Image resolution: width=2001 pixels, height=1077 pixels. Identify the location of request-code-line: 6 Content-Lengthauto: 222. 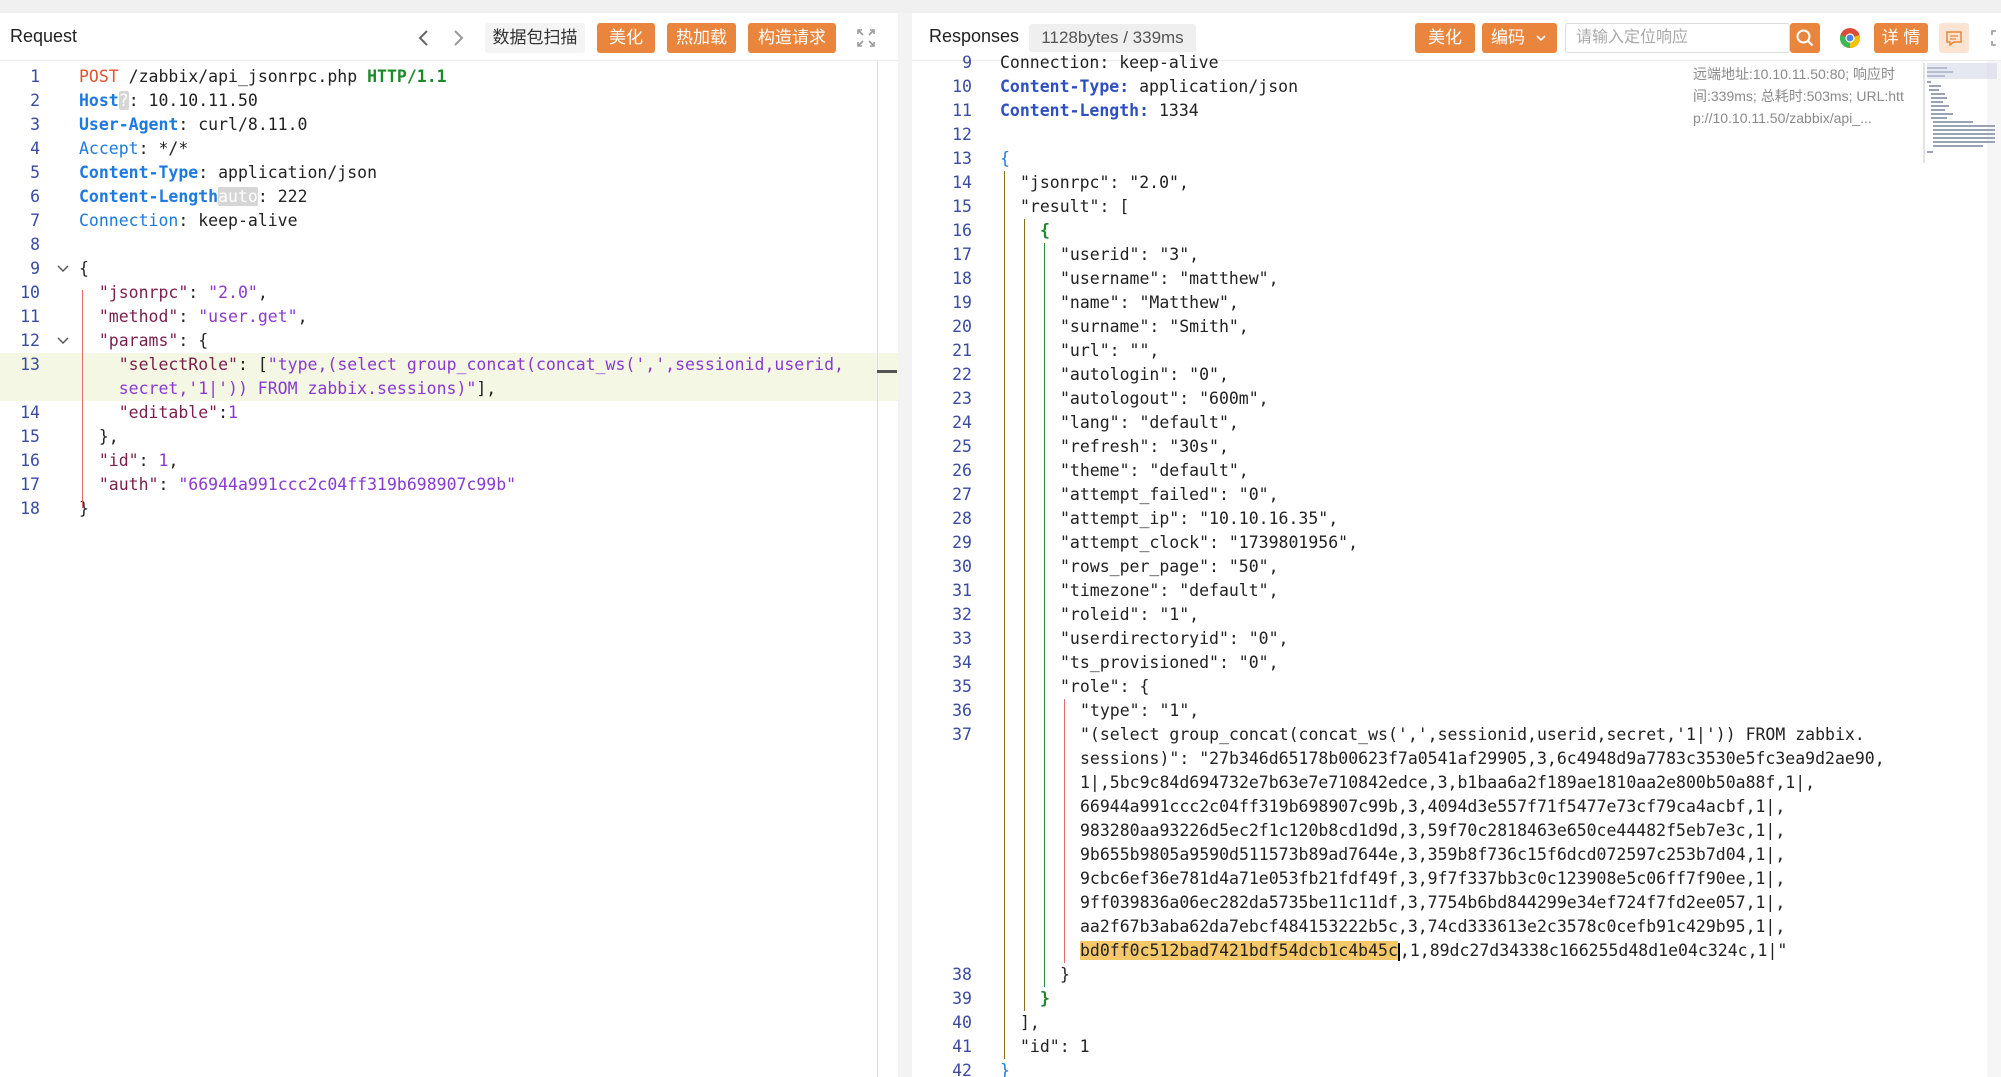
(449, 197).